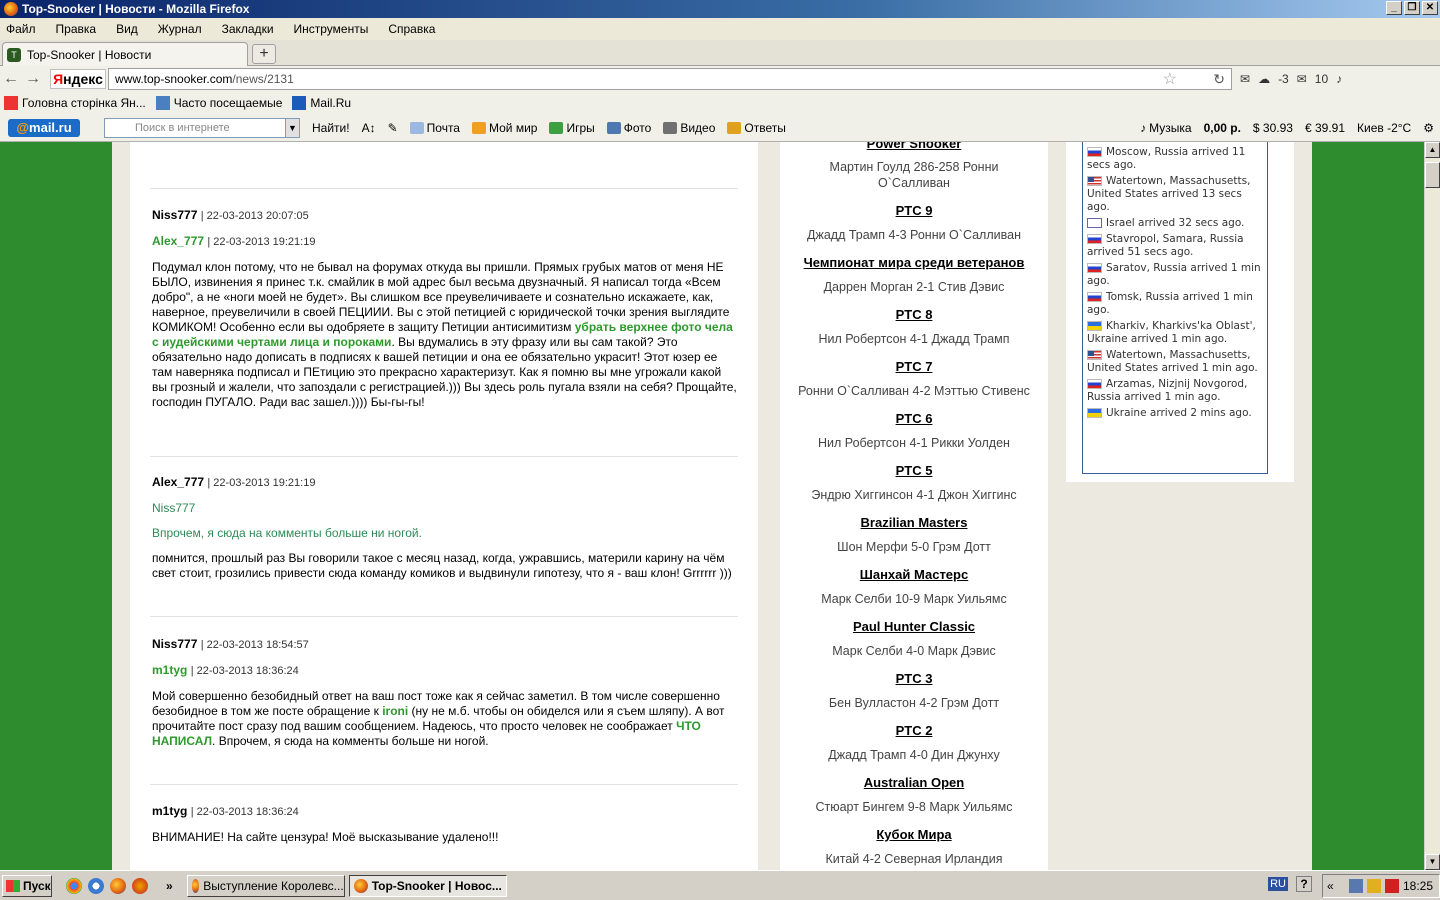 The image size is (1440, 900). What do you see at coordinates (331, 128) in the screenshot?
I see `find-button: Найти!` at bounding box center [331, 128].